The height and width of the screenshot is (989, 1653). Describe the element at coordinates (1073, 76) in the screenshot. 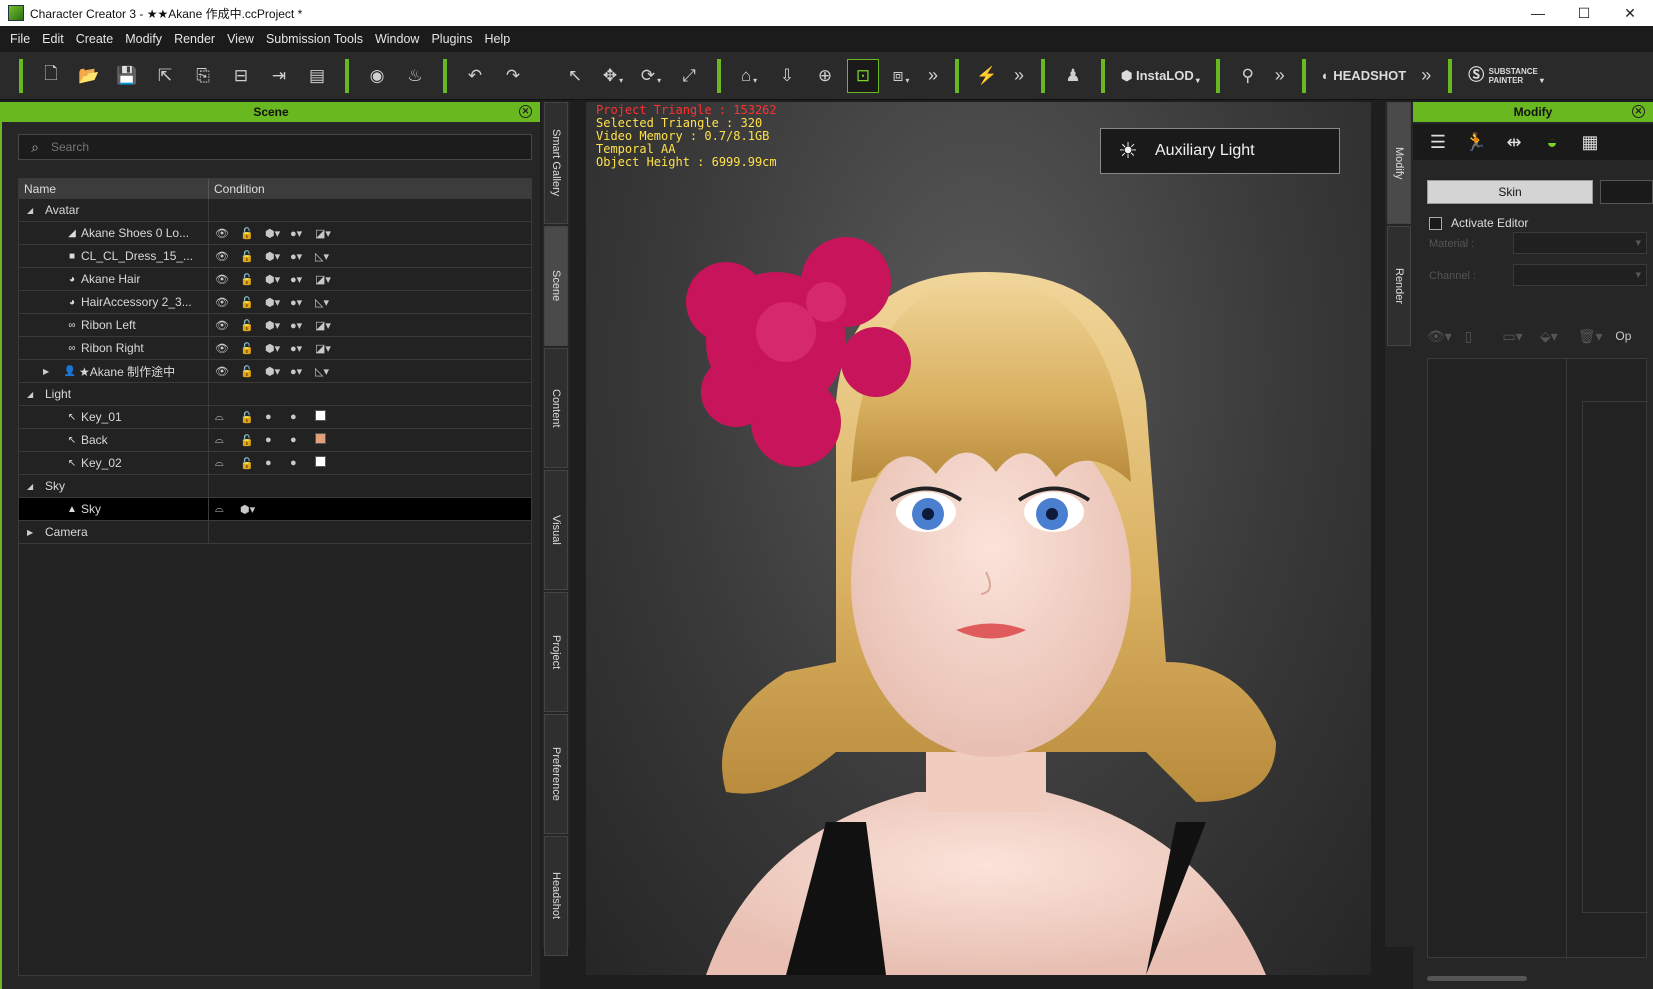

I see `character-icon: ♟` at that location.